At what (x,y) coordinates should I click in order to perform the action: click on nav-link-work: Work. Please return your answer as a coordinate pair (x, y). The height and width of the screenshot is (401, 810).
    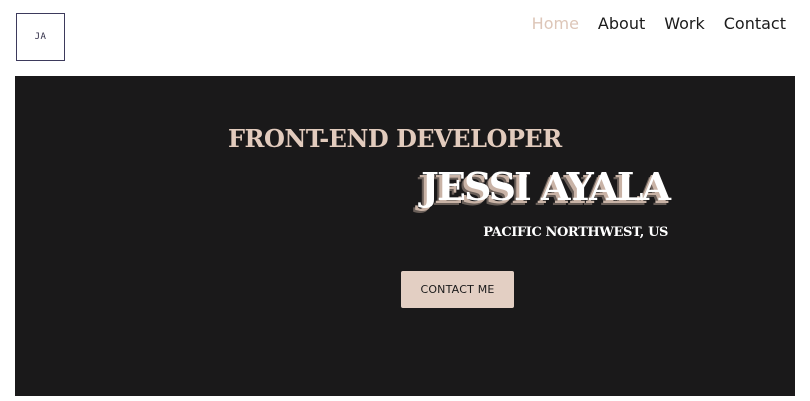
    Looking at the image, I should click on (684, 24).